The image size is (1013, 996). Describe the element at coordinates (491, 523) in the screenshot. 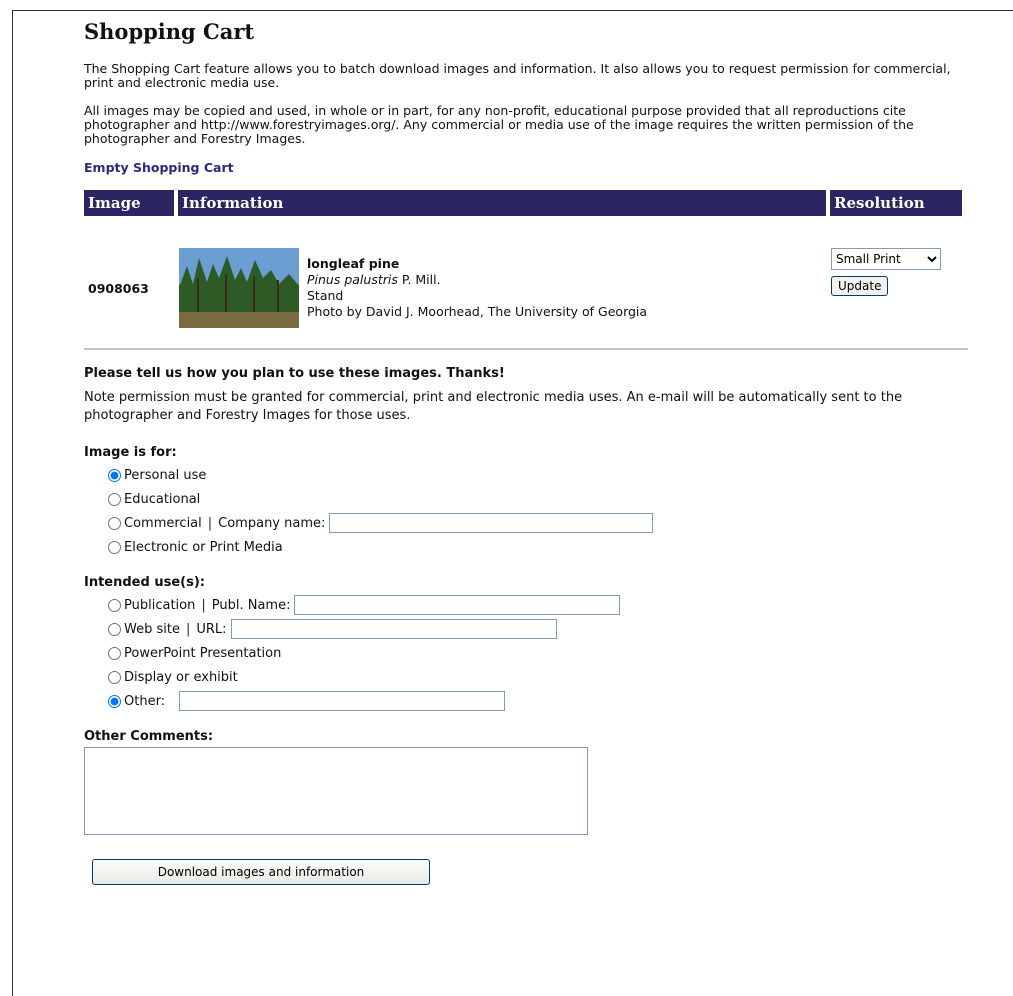

I see `company-name-input` at that location.